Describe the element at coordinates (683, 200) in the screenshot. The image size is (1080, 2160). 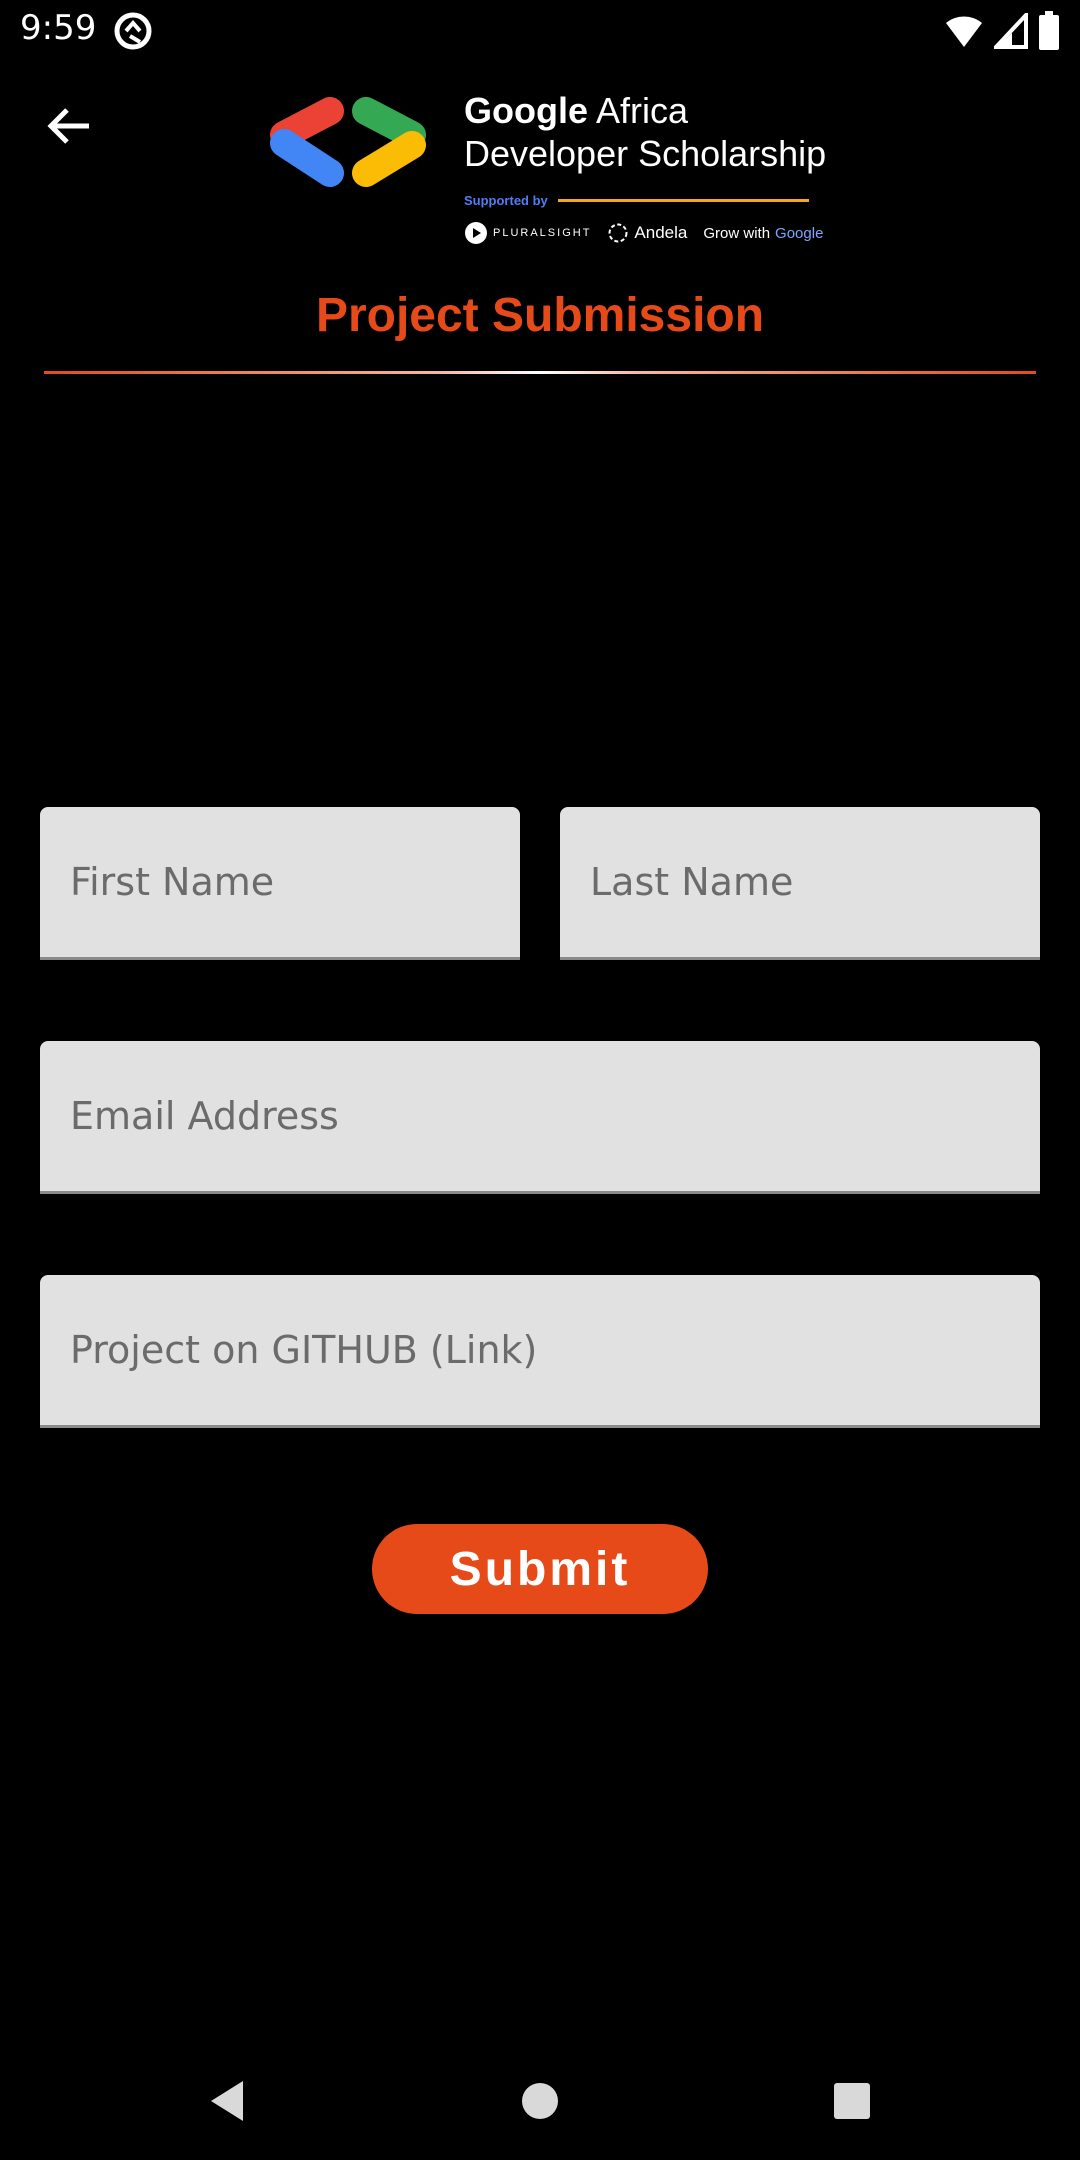
I see `supported-by-divider` at that location.